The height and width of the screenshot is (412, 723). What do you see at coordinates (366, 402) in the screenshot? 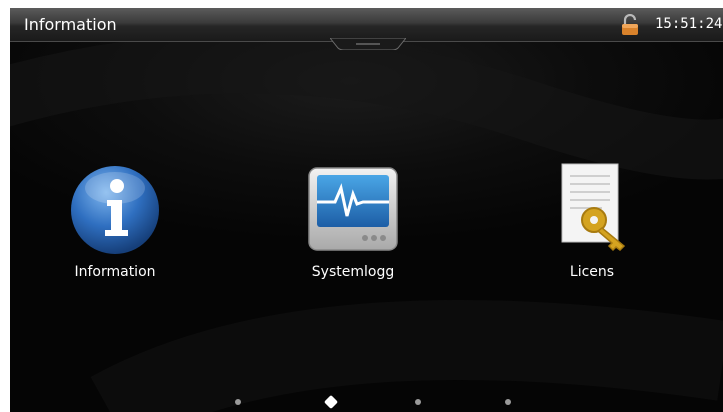
I see `page-indicator` at bounding box center [366, 402].